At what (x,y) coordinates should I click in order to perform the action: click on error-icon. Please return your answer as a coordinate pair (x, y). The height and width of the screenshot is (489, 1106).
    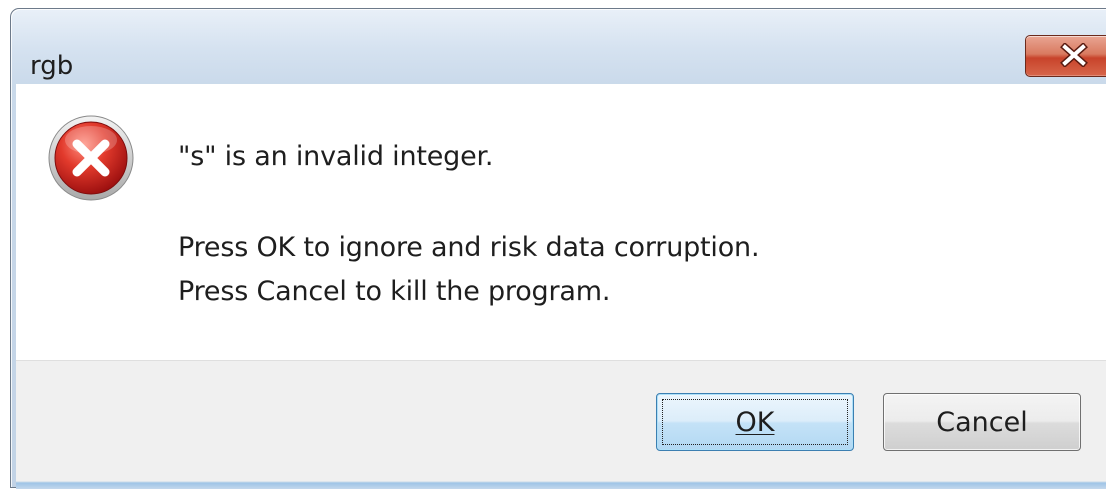
    Looking at the image, I should click on (91, 158).